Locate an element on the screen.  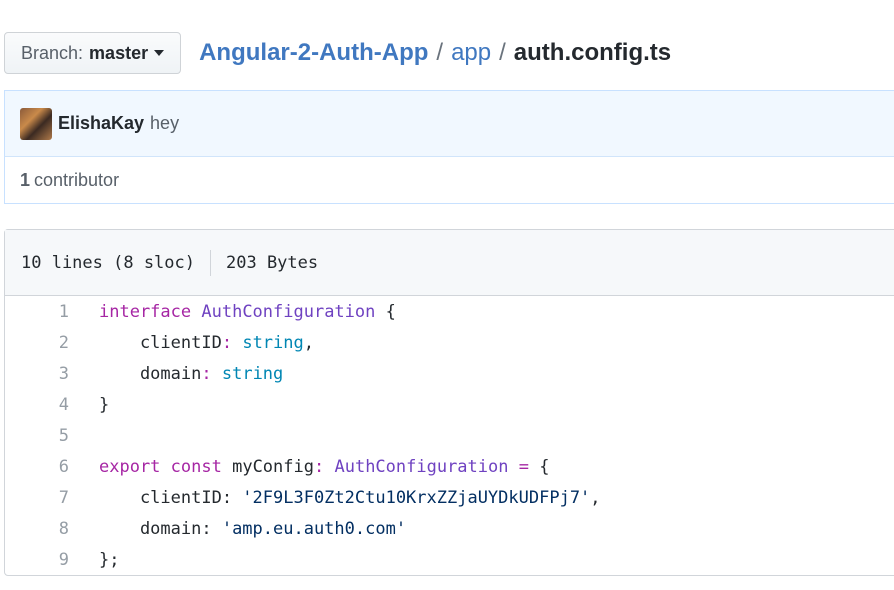
code-token: clientID: is located at coordinates (171, 497).